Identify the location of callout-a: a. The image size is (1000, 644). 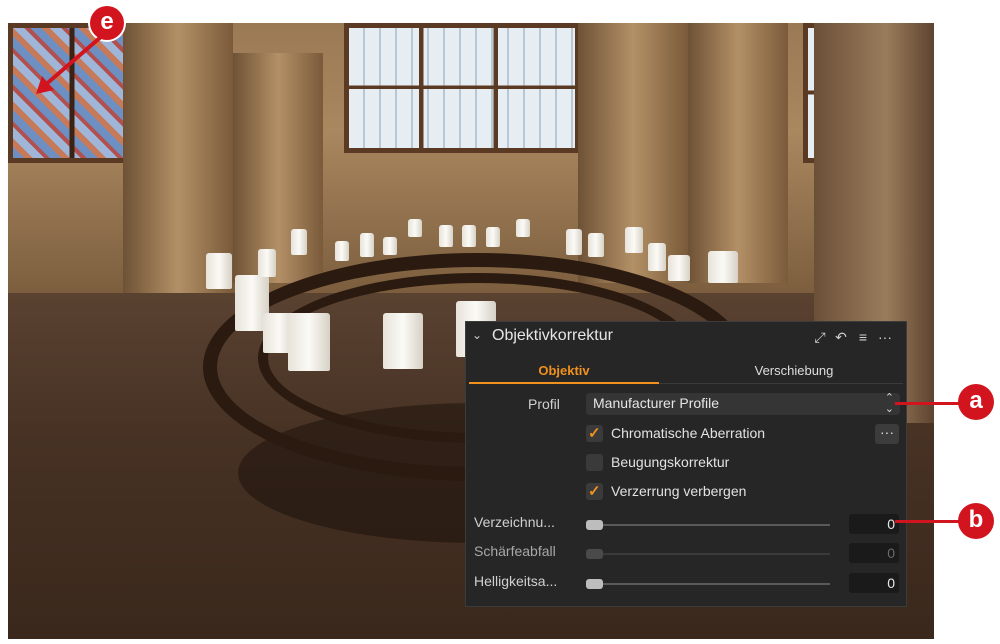
(976, 402).